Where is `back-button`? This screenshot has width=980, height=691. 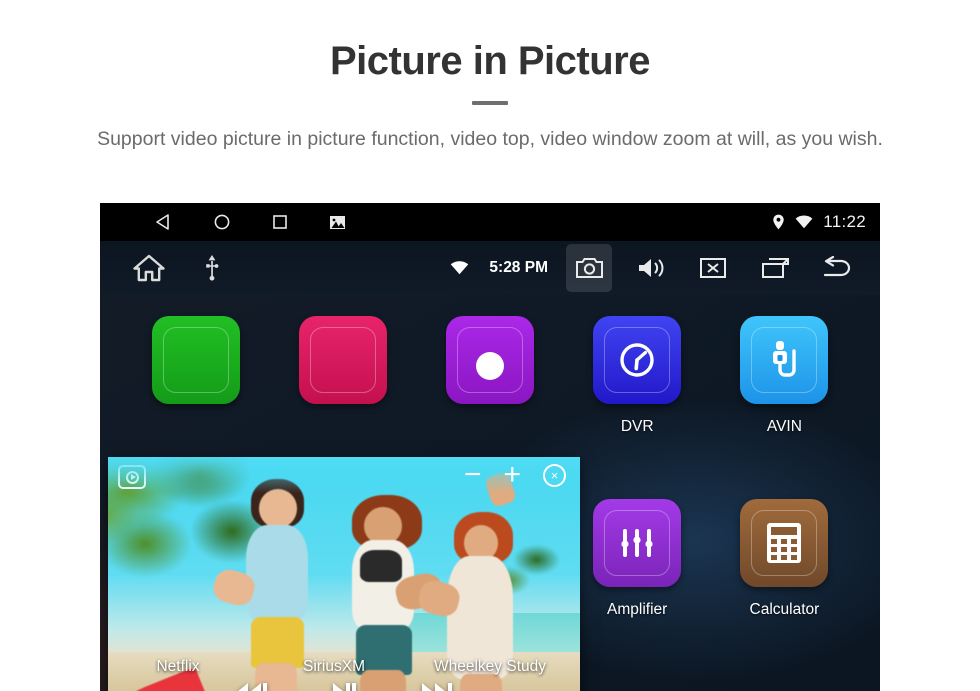
back-button is located at coordinates (837, 268).